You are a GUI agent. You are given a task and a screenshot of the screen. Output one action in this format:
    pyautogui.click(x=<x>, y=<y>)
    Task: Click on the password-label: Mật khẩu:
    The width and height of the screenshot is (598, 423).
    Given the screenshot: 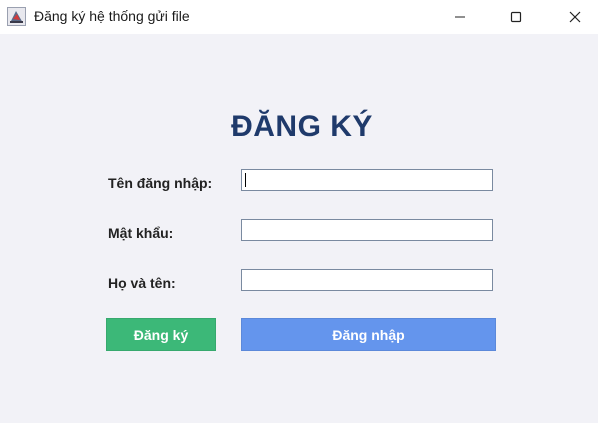 What is the action you would take?
    pyautogui.click(x=141, y=233)
    